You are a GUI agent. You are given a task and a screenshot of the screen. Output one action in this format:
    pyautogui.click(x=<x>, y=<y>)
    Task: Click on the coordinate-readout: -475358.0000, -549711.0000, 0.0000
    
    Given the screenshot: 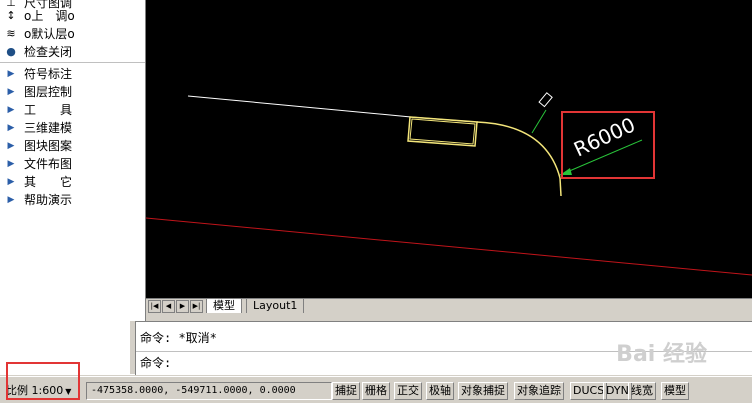 What is the action you would take?
    pyautogui.click(x=209, y=391)
    